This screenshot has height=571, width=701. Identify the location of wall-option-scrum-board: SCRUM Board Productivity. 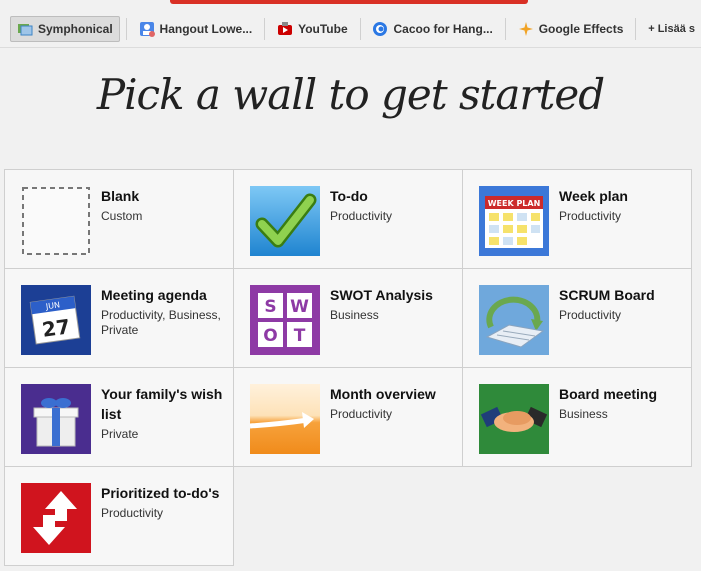
(577, 318).